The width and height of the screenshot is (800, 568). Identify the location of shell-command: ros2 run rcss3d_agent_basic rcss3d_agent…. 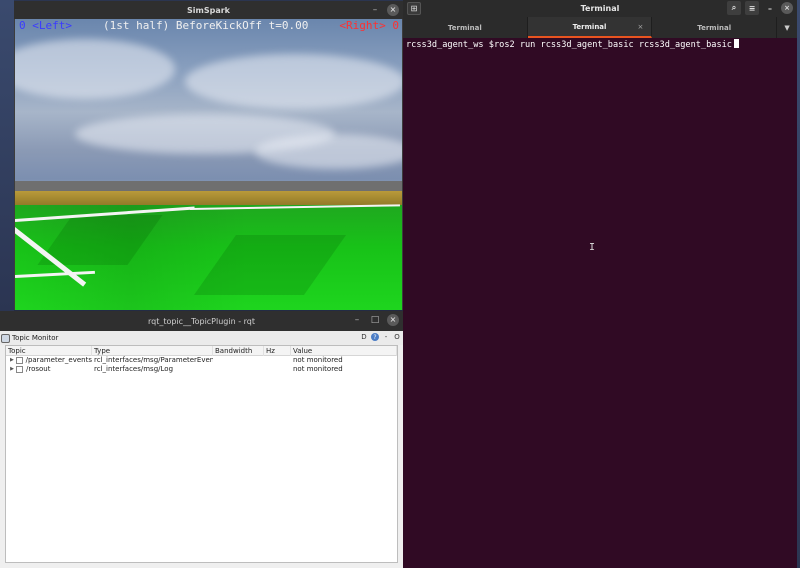
(612, 45).